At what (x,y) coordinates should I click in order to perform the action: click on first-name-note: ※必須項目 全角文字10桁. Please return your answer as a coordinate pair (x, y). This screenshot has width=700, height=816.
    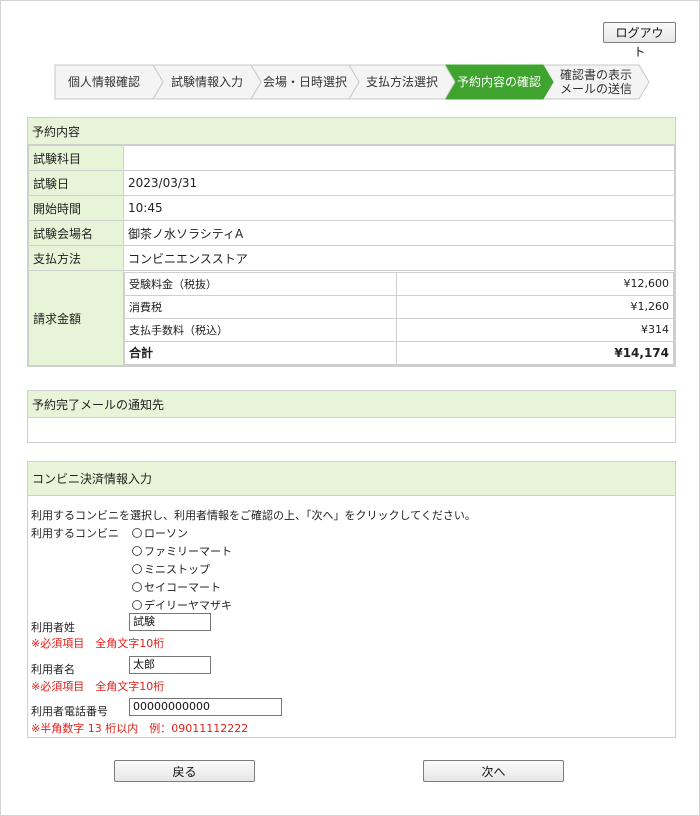
    Looking at the image, I should click on (98, 686).